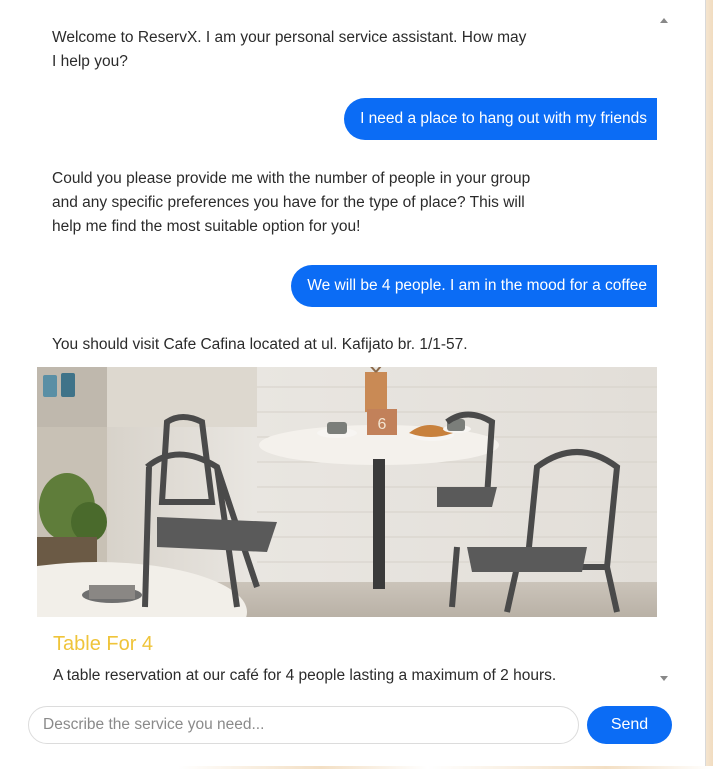 This screenshot has height=769, width=713. I want to click on card-title: Table For 4, so click(103, 644).